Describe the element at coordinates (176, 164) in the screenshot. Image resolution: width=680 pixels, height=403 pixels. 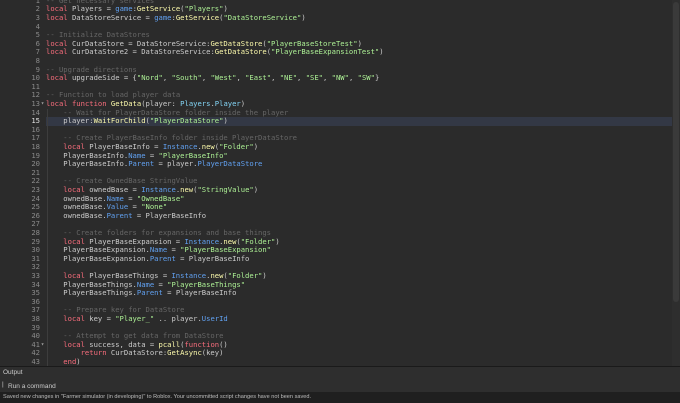
I see `code-token: = player.` at that location.